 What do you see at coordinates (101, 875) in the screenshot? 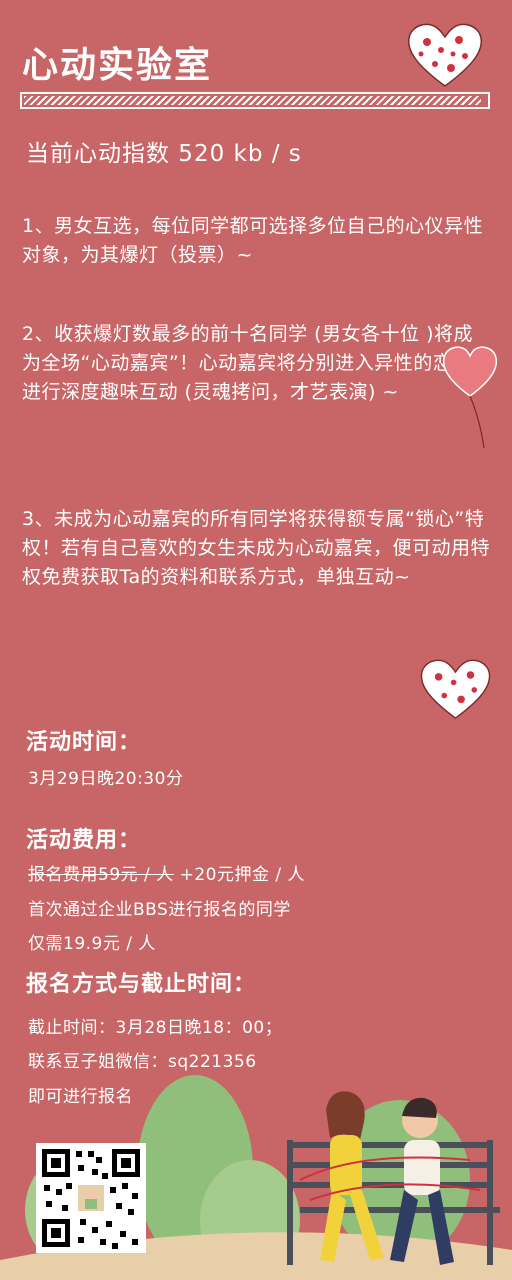
I see `fee-original-price: 报名费用59元 / 人` at bounding box center [101, 875].